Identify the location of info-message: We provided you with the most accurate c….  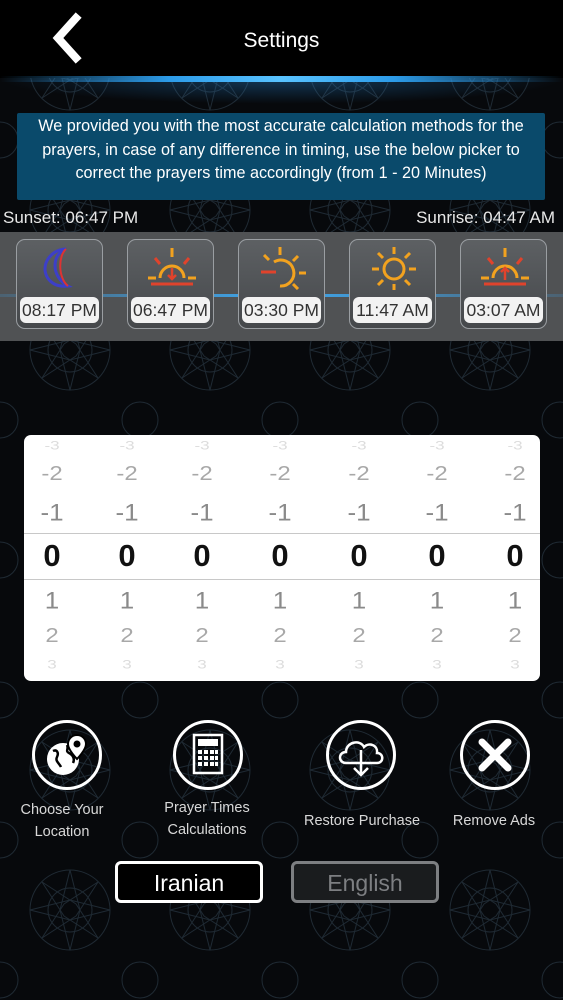
(281, 156).